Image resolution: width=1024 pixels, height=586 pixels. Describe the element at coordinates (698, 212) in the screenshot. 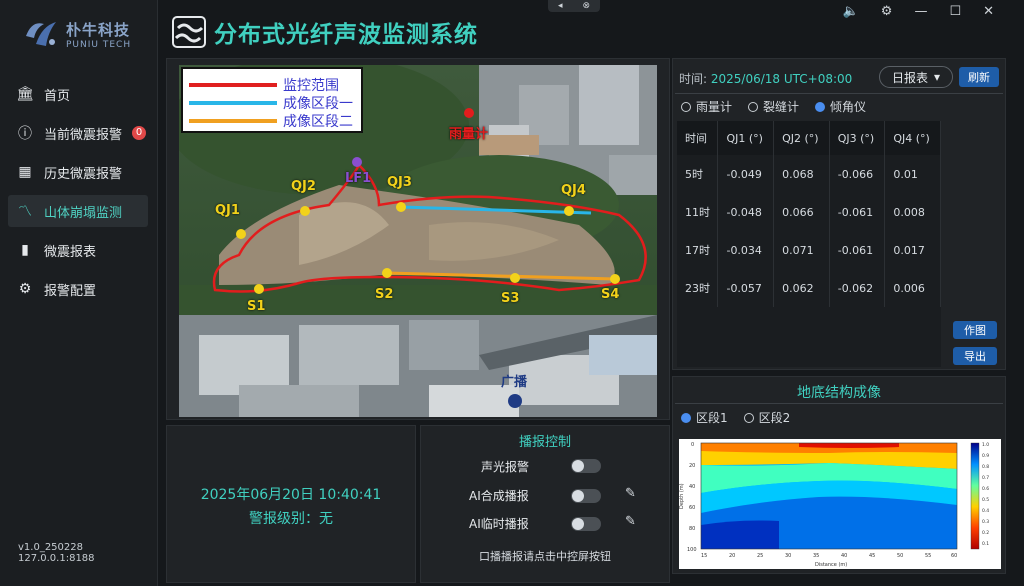

I see `table-cell: 11时` at that location.